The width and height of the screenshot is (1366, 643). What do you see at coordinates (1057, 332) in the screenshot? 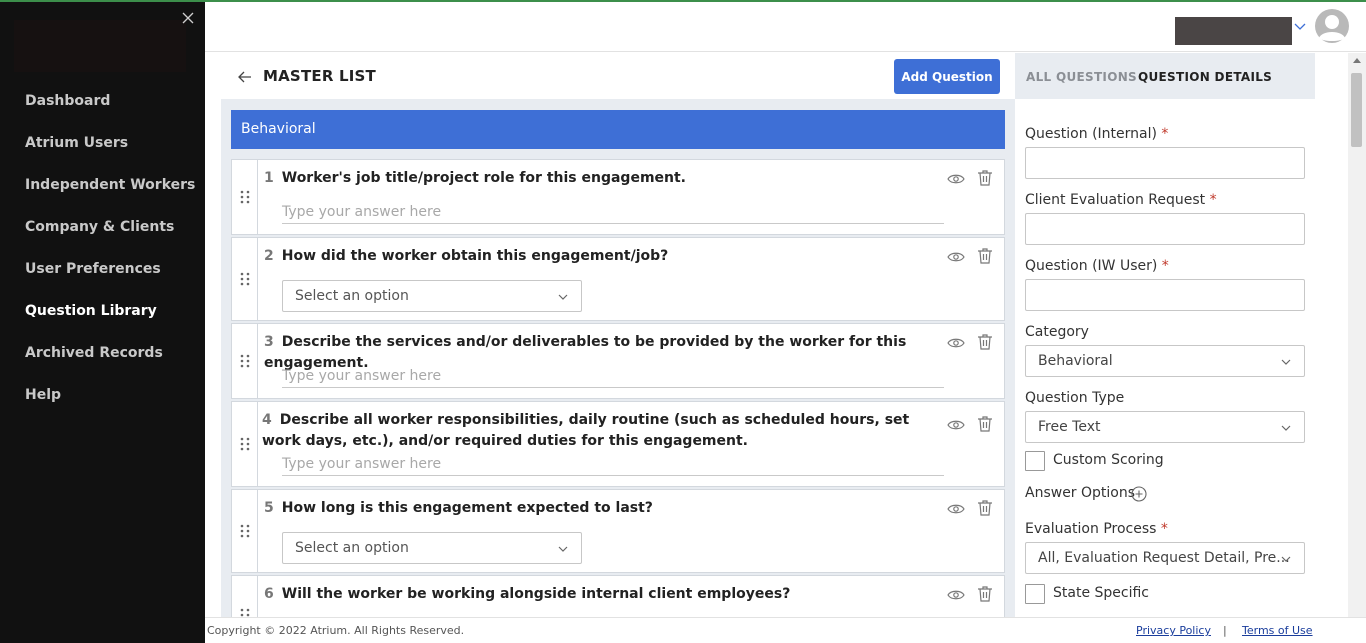
I see `category-label: Category` at bounding box center [1057, 332].